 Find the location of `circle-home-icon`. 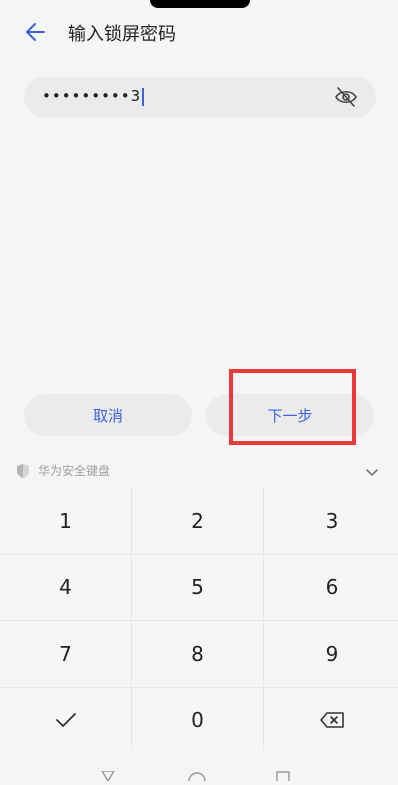

circle-home-icon is located at coordinates (197, 777).